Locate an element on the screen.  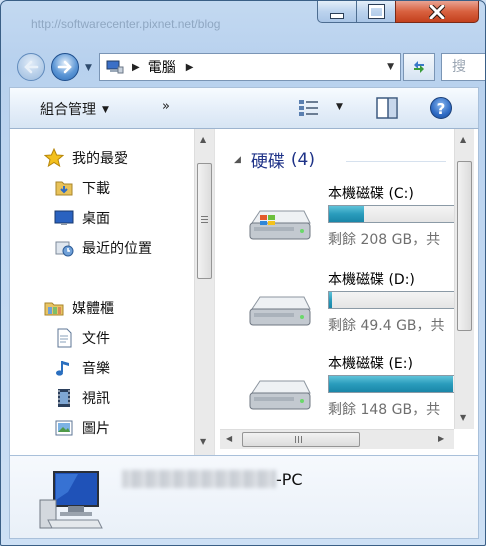
recent-places-icon is located at coordinates (64, 249).